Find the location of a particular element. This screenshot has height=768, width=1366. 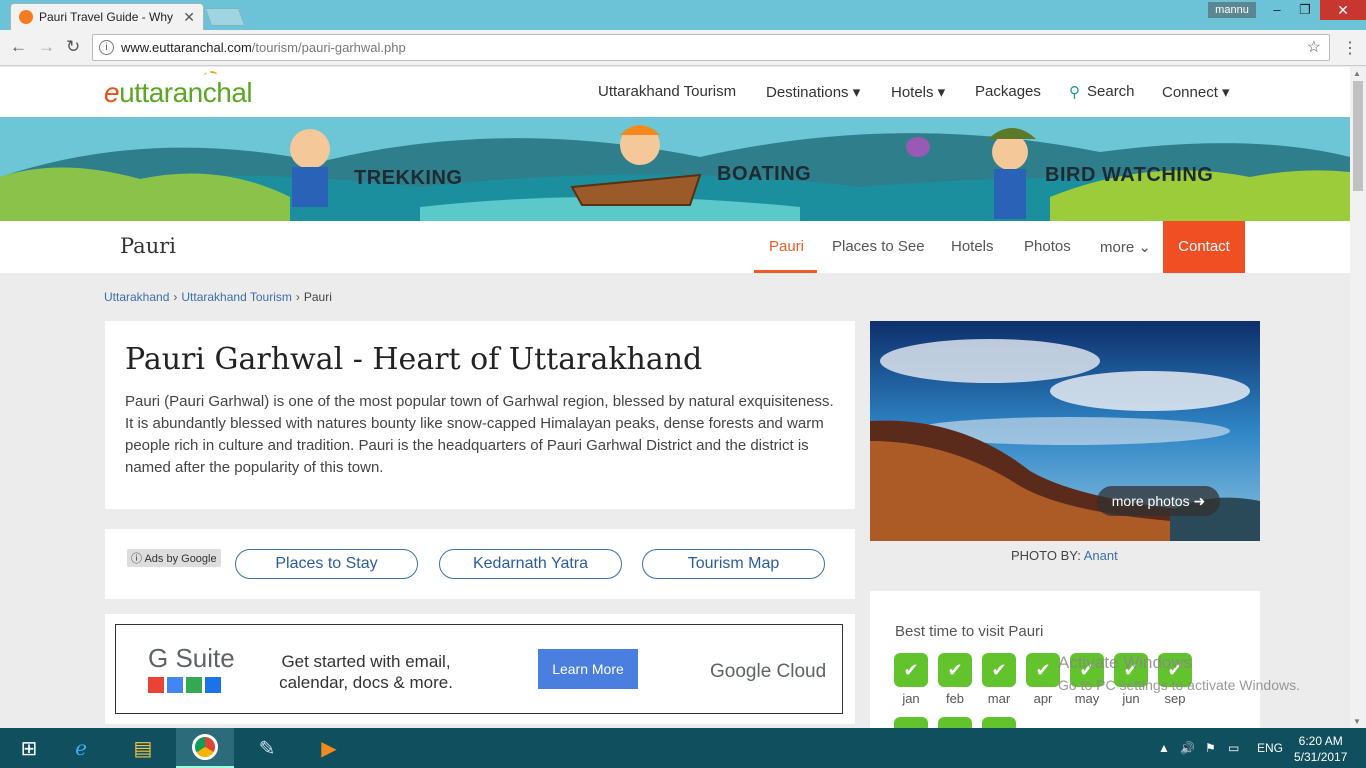

windows-start-icon: ⊞ is located at coordinates (29, 748).